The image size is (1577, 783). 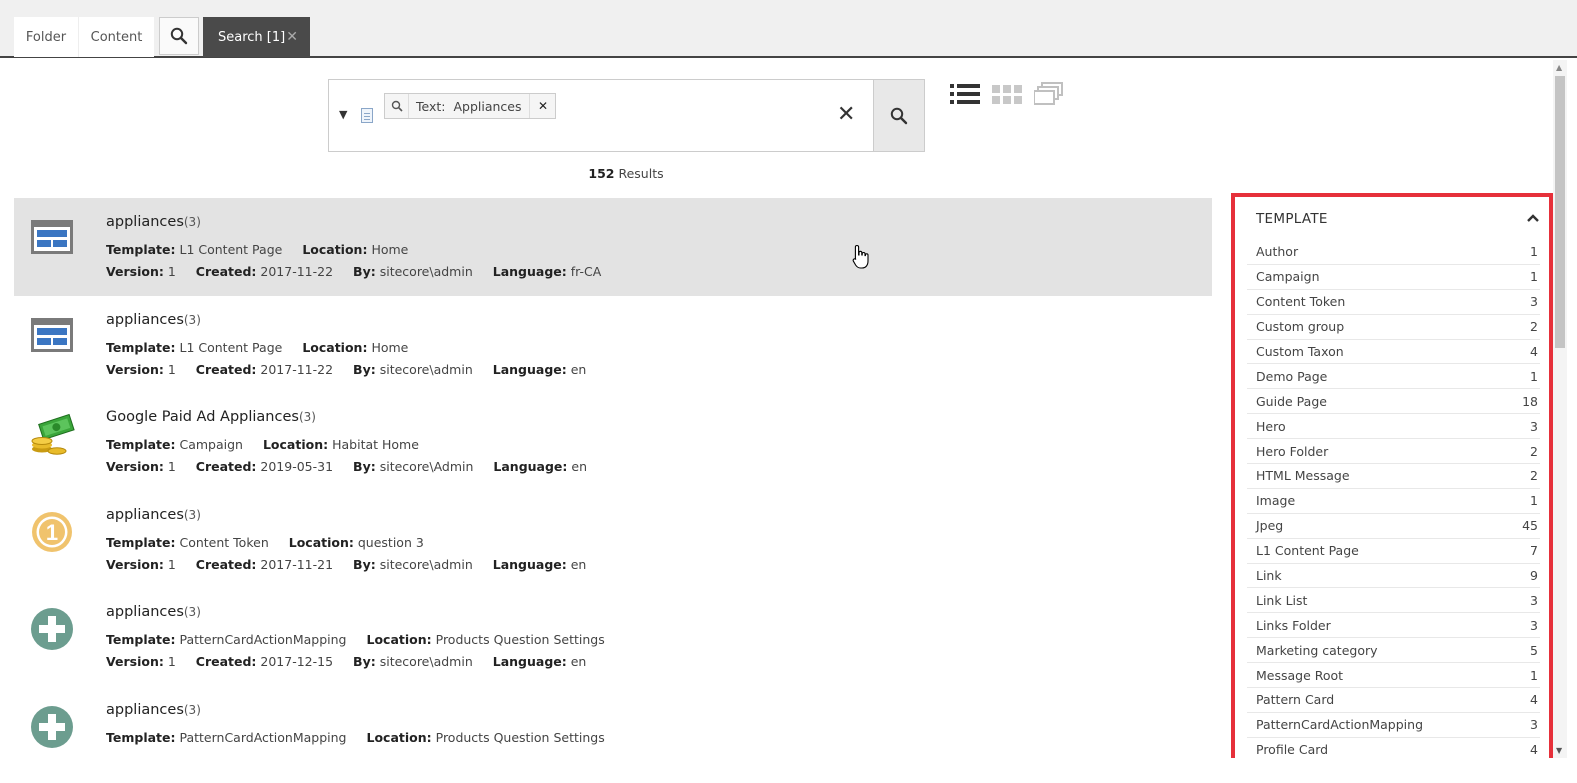 What do you see at coordinates (296, 564) in the screenshot?
I see `result-created: 2017-11-21` at bounding box center [296, 564].